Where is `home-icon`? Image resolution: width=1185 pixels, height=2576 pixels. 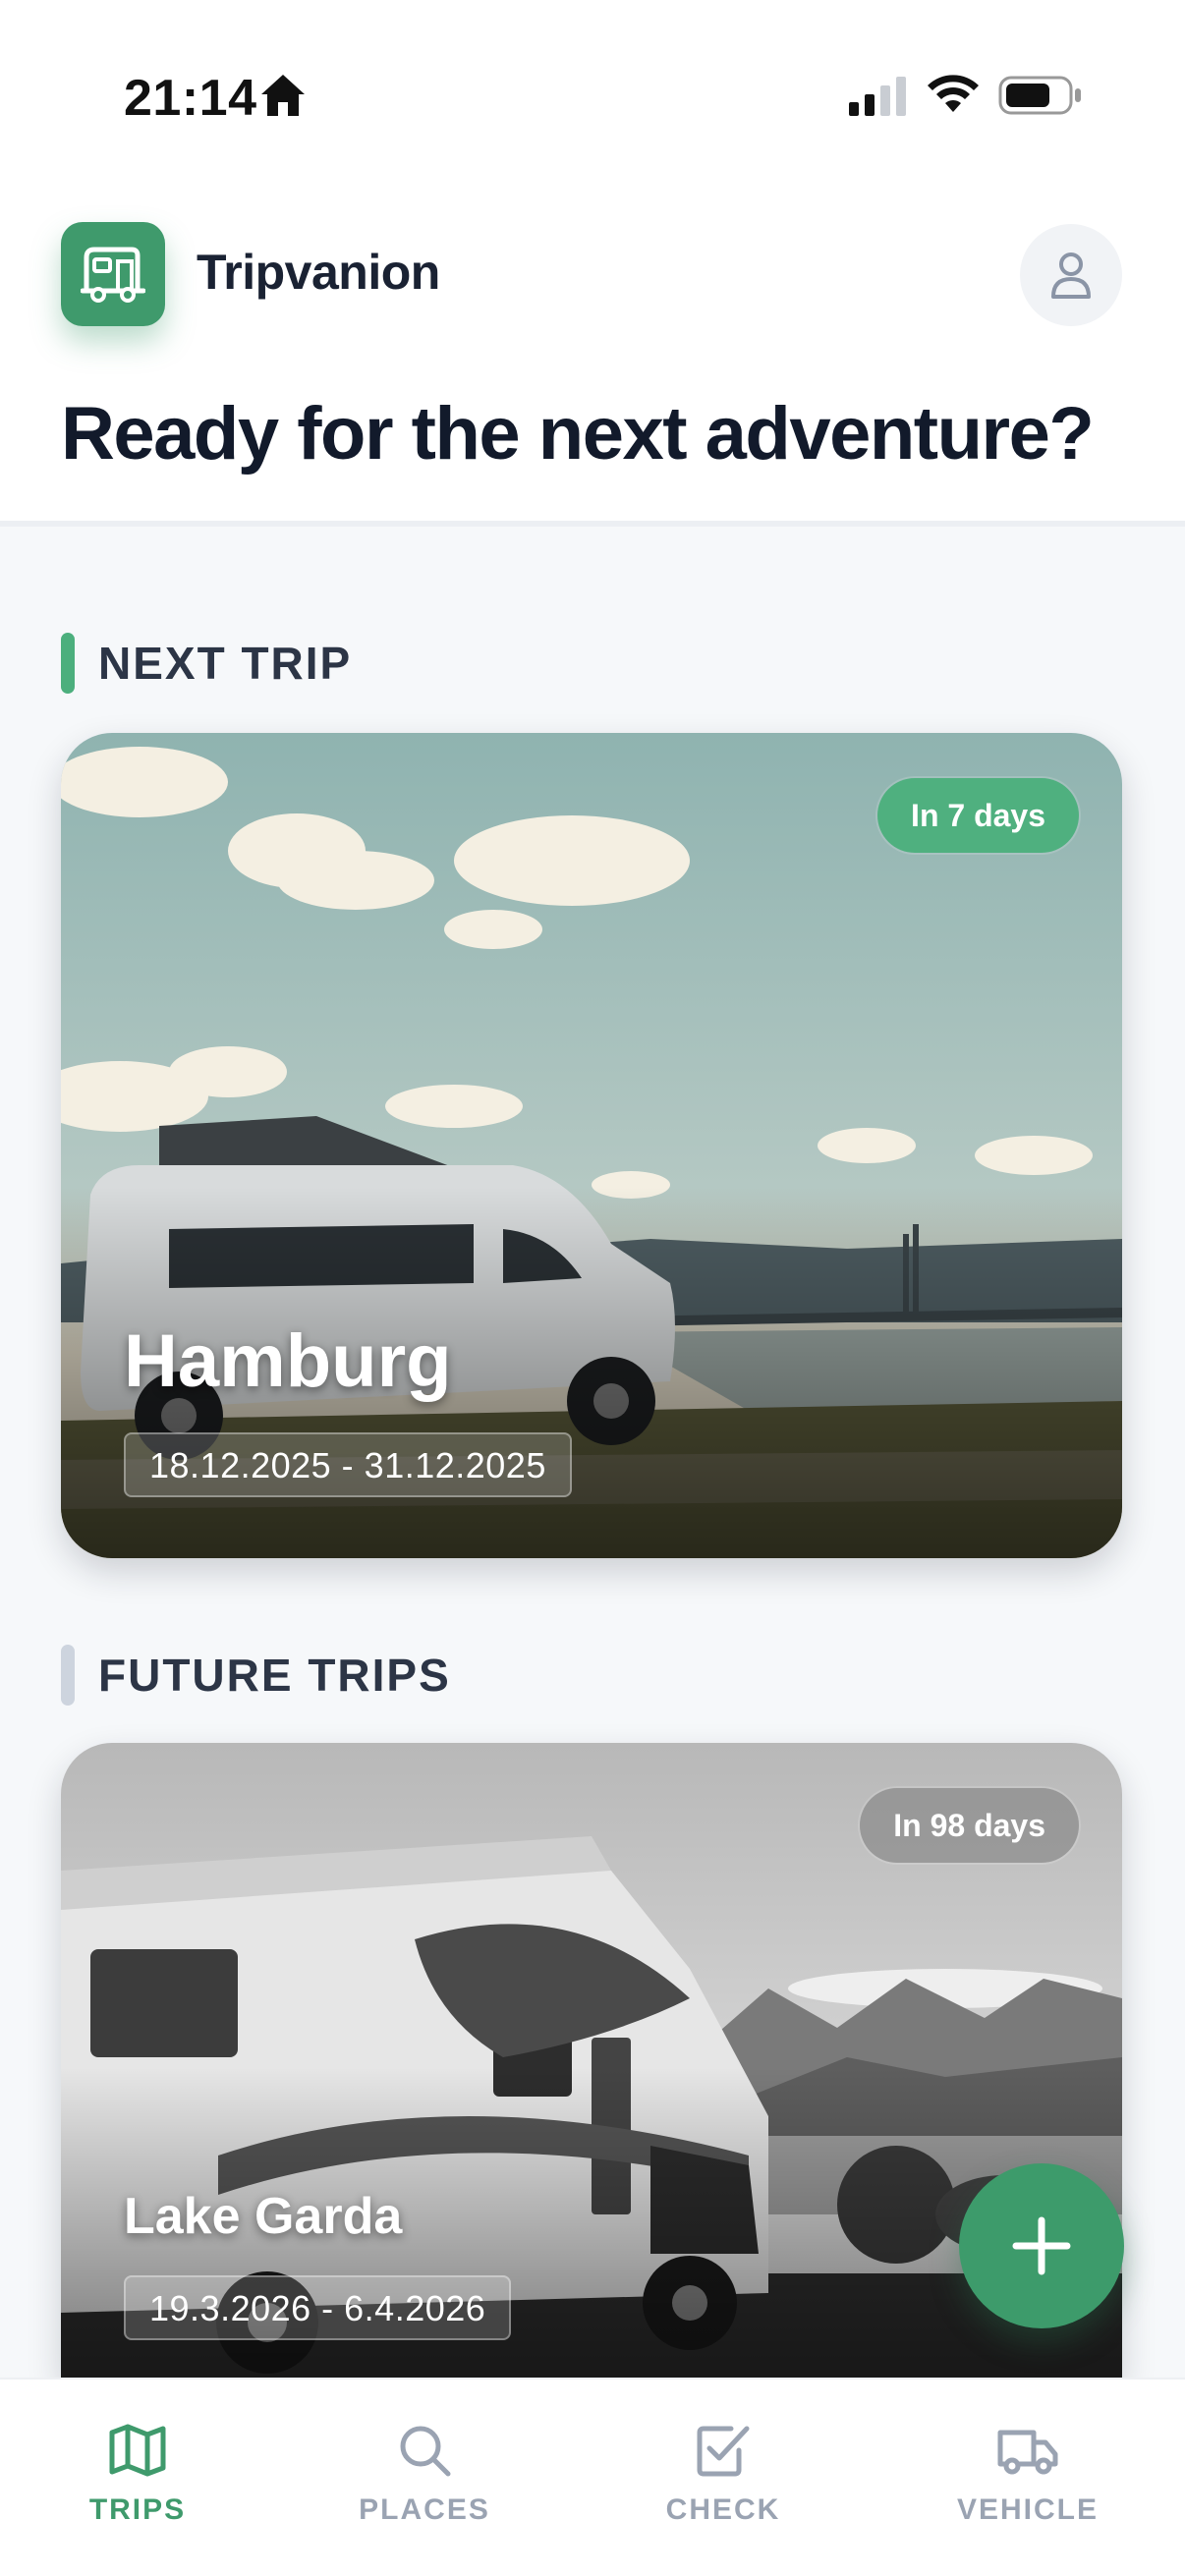 home-icon is located at coordinates (283, 95).